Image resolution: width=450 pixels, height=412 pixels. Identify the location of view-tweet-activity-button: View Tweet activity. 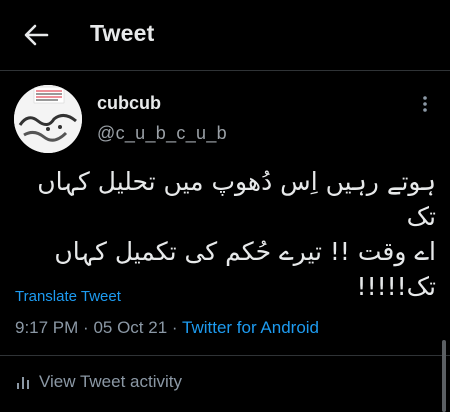
(98, 382).